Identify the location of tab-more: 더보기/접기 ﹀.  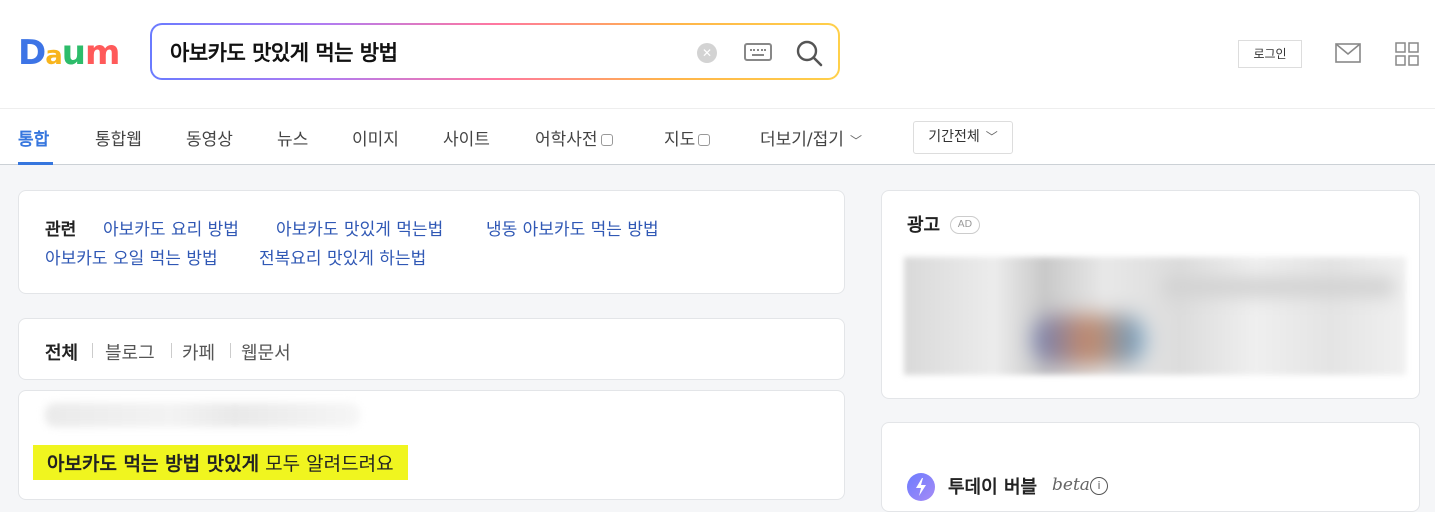
(811, 137).